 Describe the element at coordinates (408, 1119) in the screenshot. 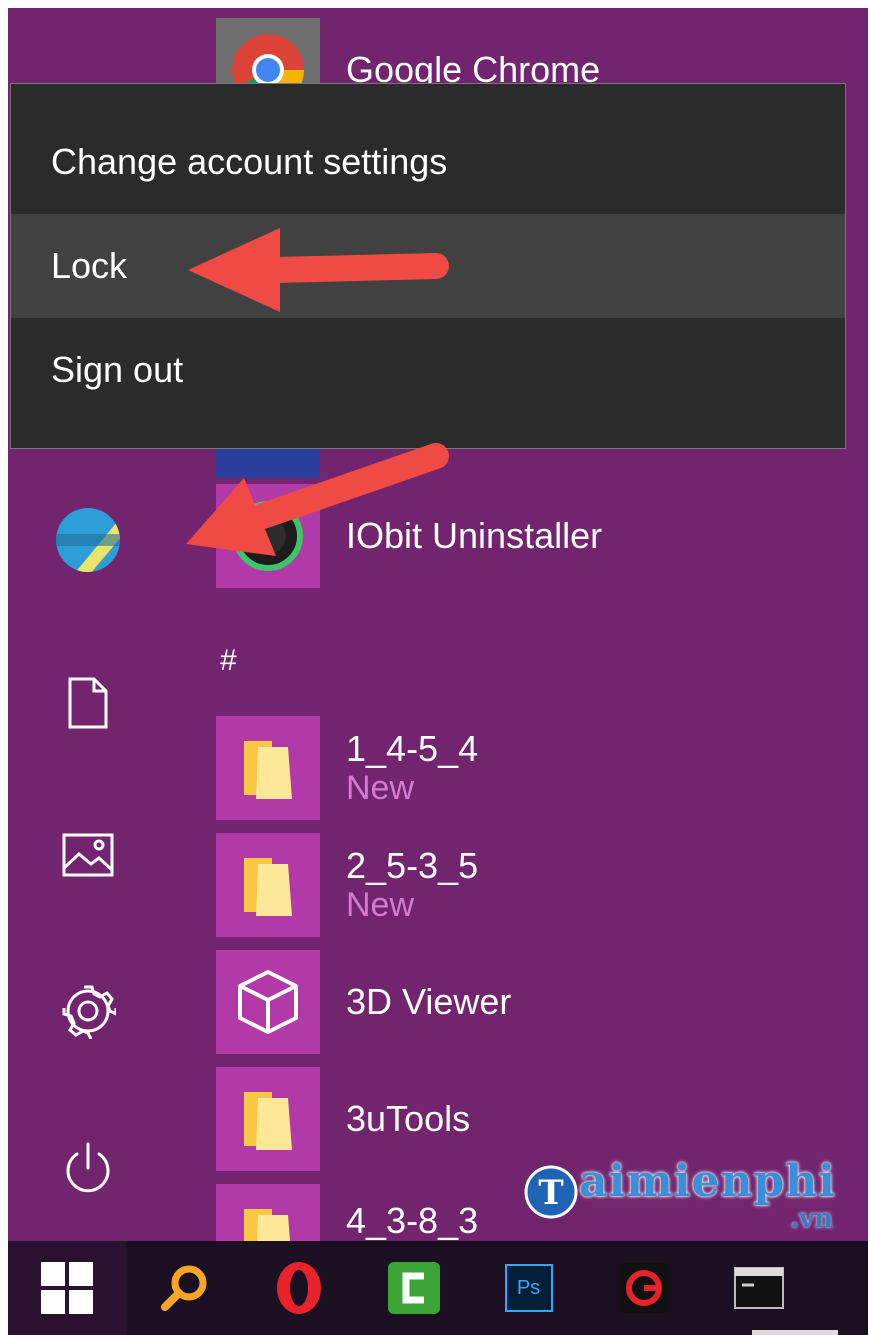

I see `app-label: 3uTools` at that location.